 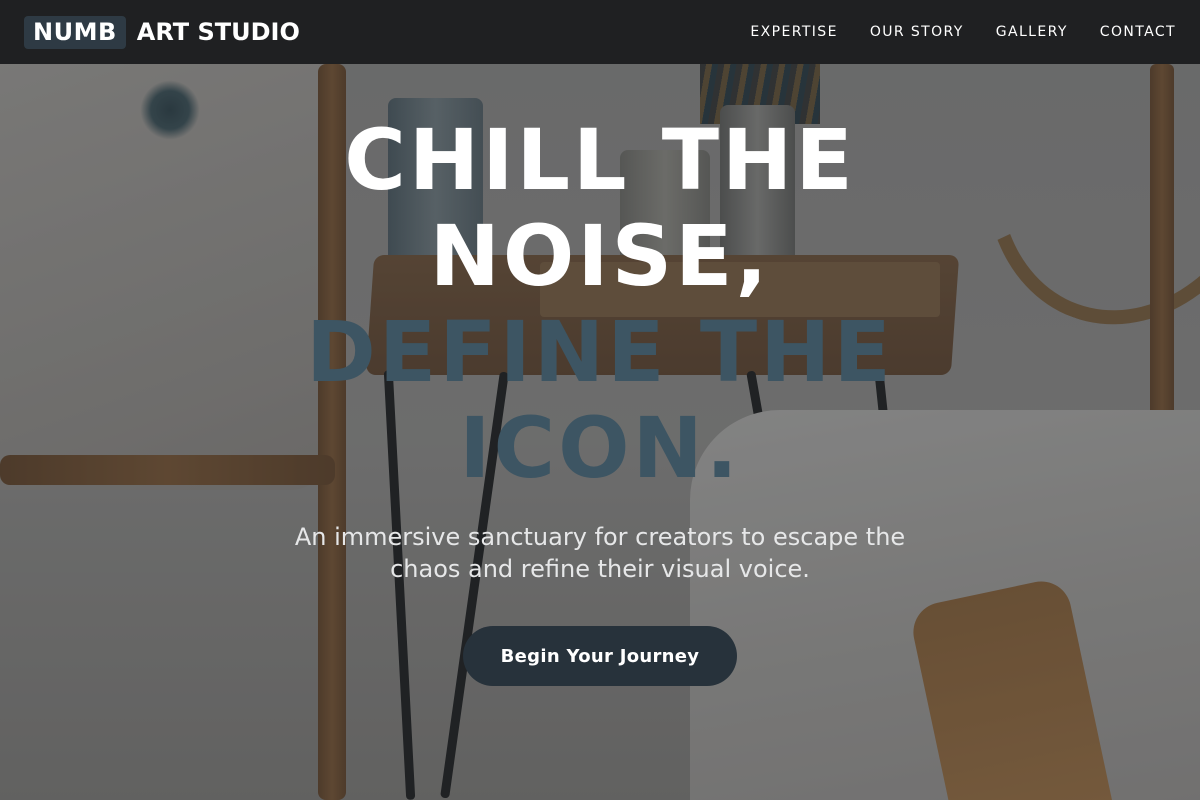 I want to click on begin-journey-button: Begin Your Journey, so click(x=600, y=656).